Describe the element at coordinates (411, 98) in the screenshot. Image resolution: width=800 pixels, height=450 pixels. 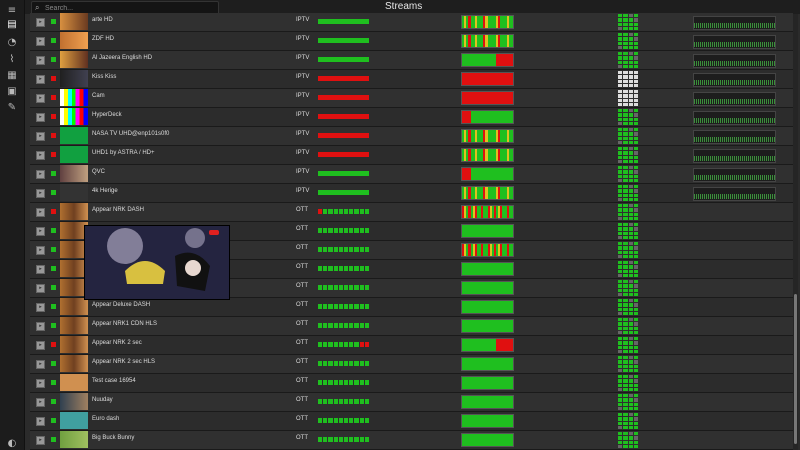
I see `table-row: ▸ Cam IPTV` at that location.